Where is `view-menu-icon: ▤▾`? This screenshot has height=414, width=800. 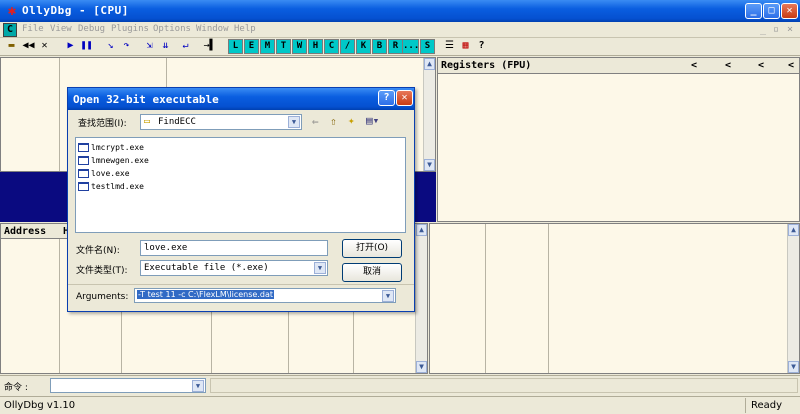 view-menu-icon: ▤▾ is located at coordinates (372, 120).